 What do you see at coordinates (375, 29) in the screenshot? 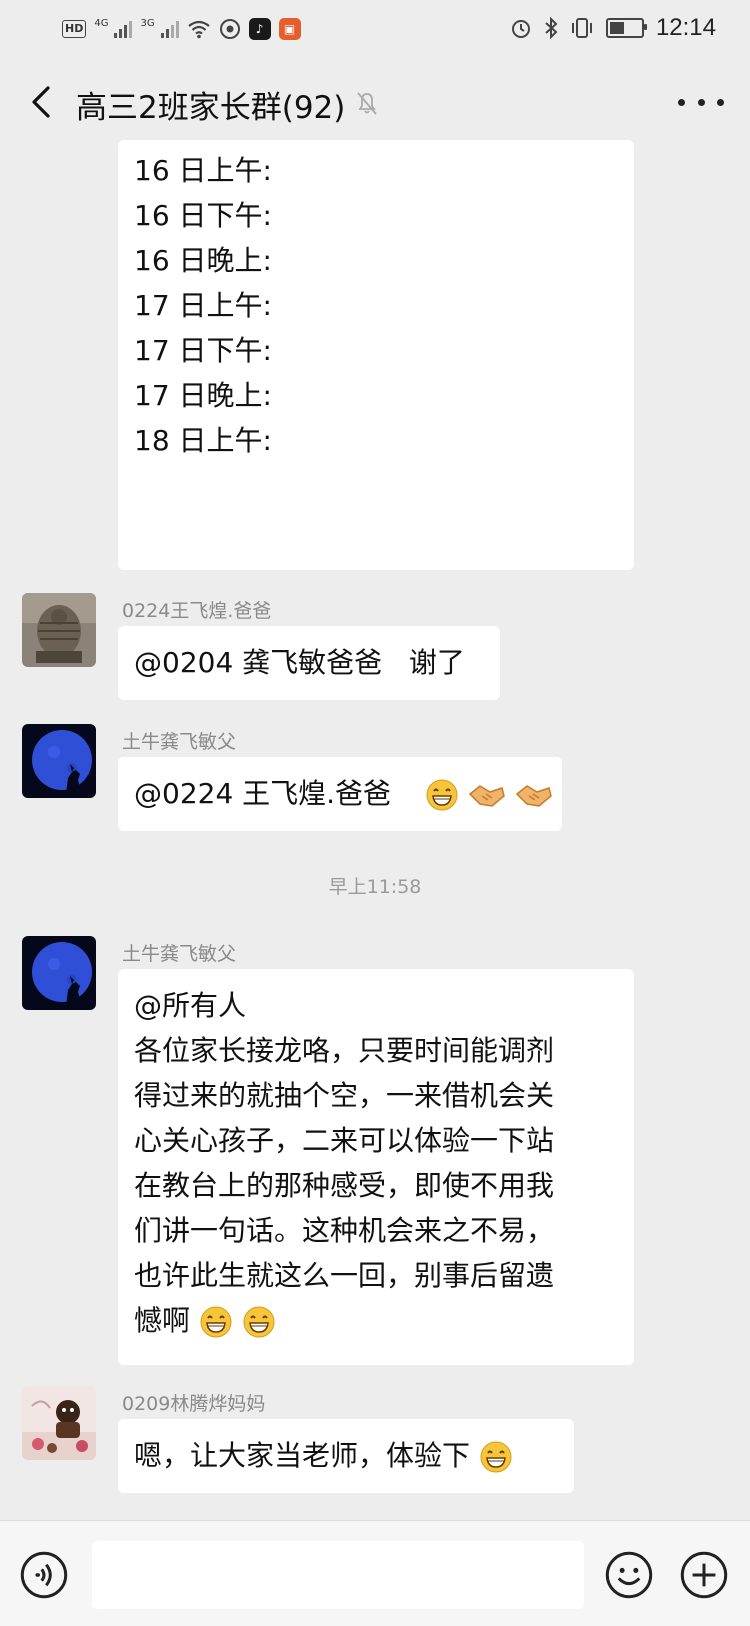
I see `status-bar: HD 4G 3G ♪ ▣ 12:14` at bounding box center [375, 29].